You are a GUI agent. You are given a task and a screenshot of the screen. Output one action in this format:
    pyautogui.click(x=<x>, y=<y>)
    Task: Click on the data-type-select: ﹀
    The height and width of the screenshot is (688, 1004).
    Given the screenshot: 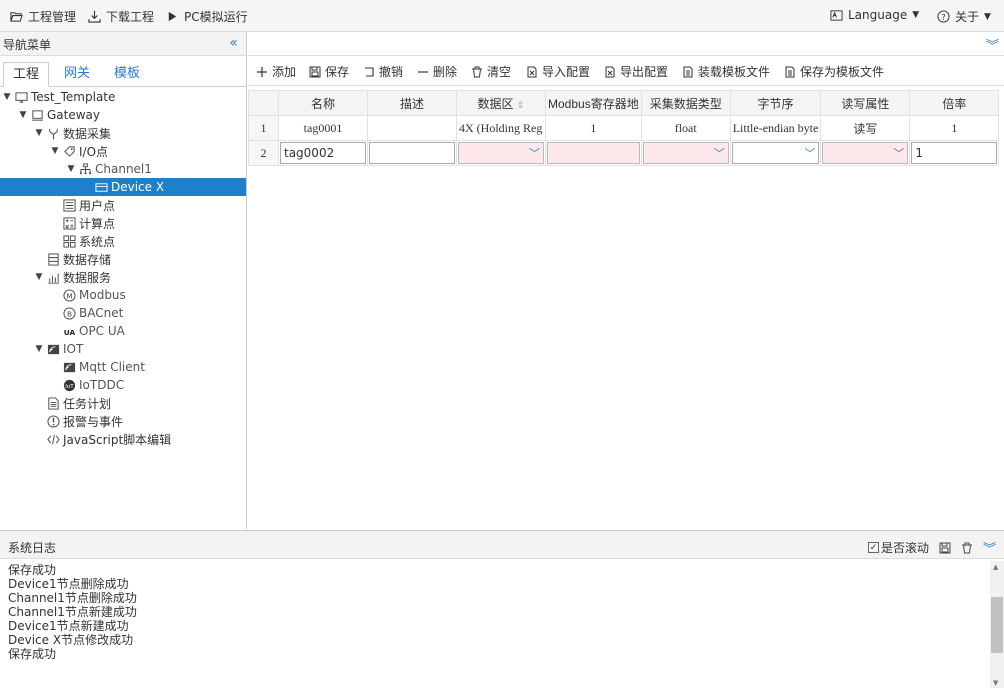 What is the action you would take?
    pyautogui.click(x=685, y=153)
    